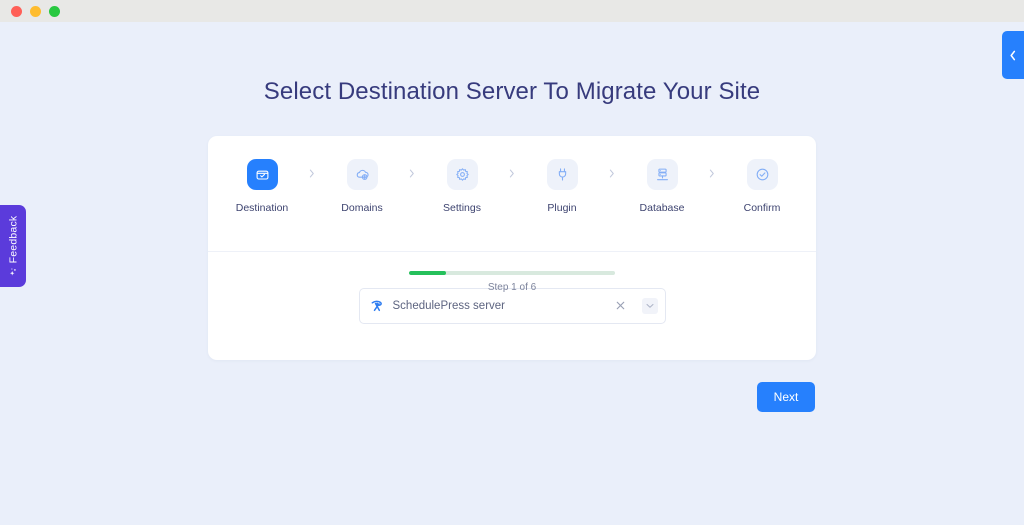 Image resolution: width=1024 pixels, height=525 pixels. I want to click on cloud-globe-icon, so click(362, 174).